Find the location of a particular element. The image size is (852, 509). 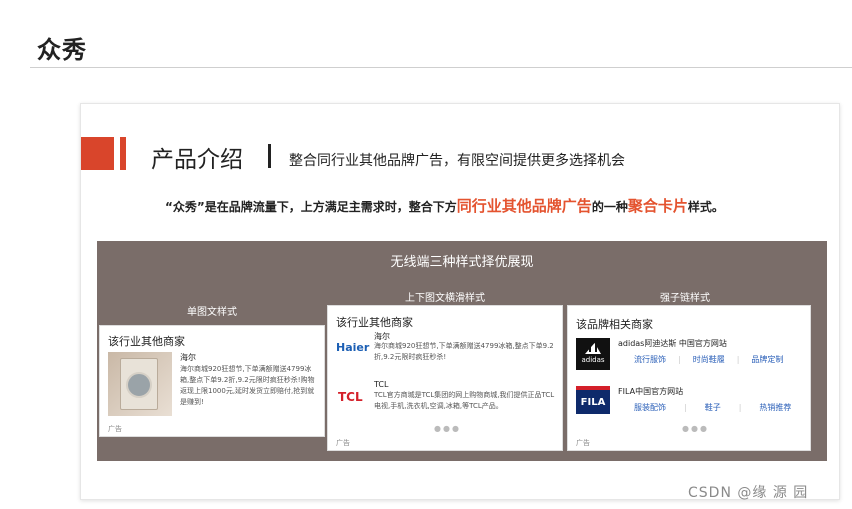

intro-part1: 是在品牌流量下，上方满足主需求时，整合下方 is located at coordinates (330, 207).